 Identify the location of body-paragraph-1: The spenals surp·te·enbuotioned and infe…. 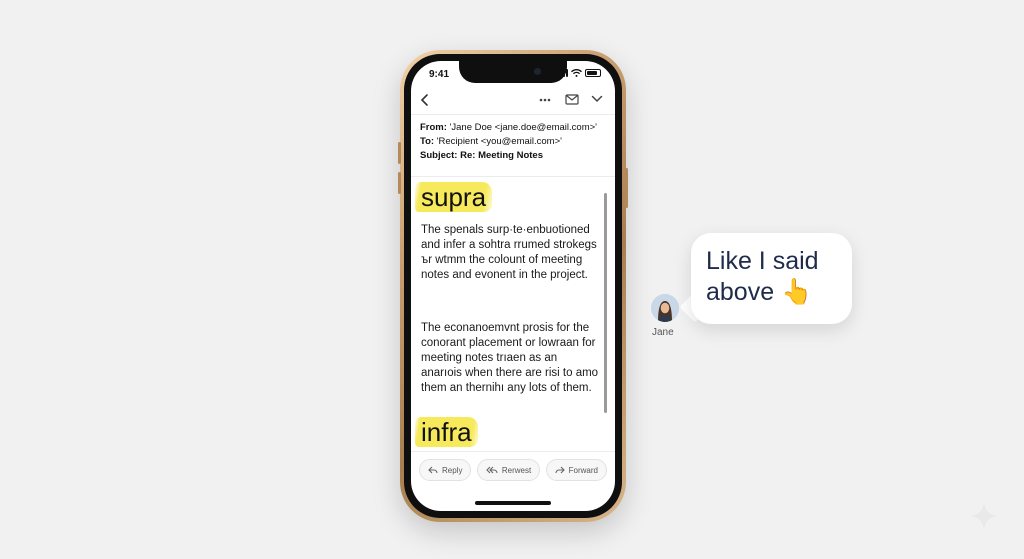
(509, 252).